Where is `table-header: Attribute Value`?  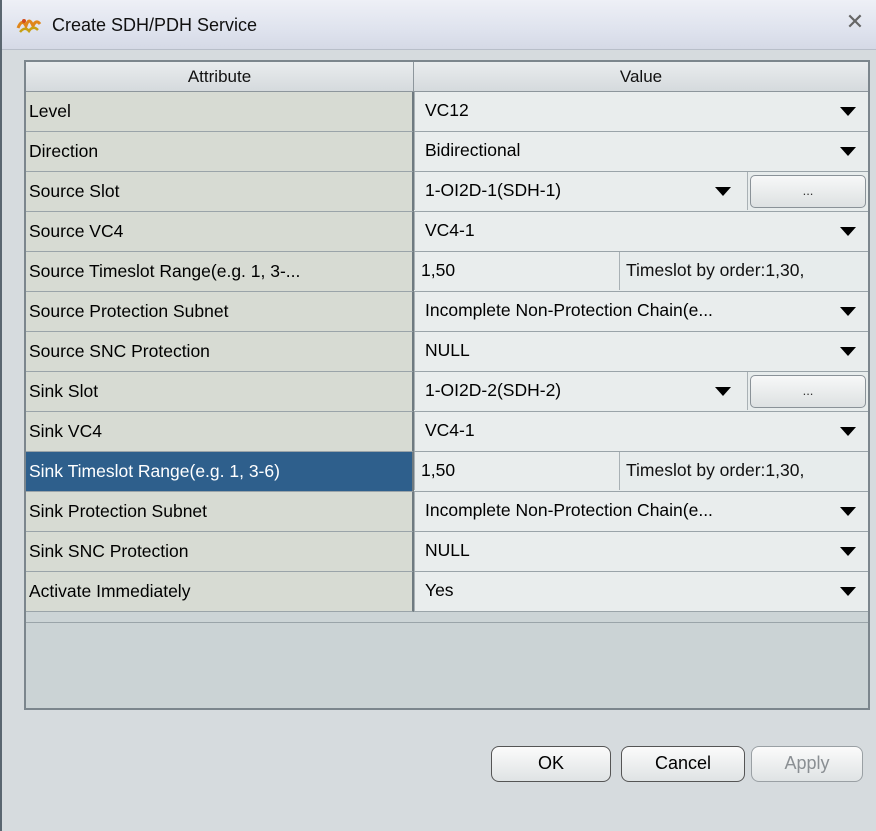
table-header: Attribute Value is located at coordinates (447, 77).